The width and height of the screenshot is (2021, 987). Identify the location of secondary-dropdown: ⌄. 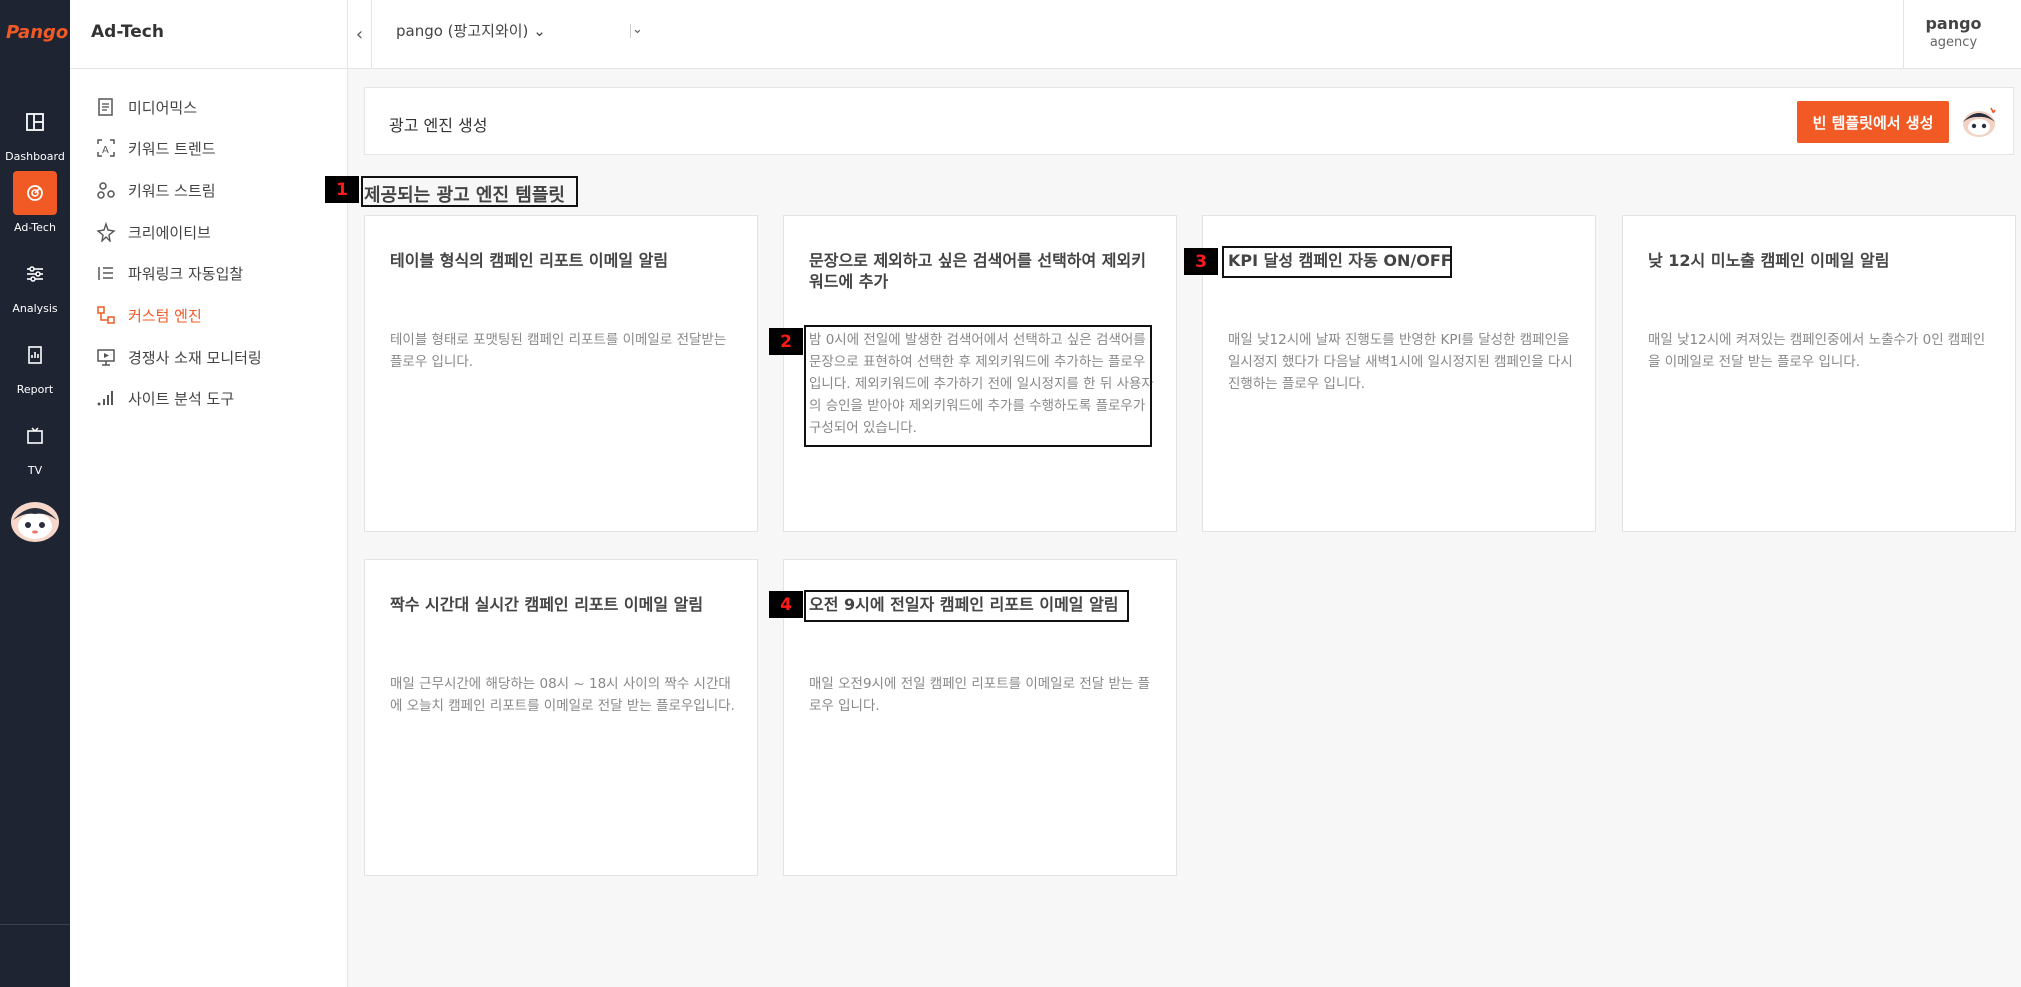
(637, 29).